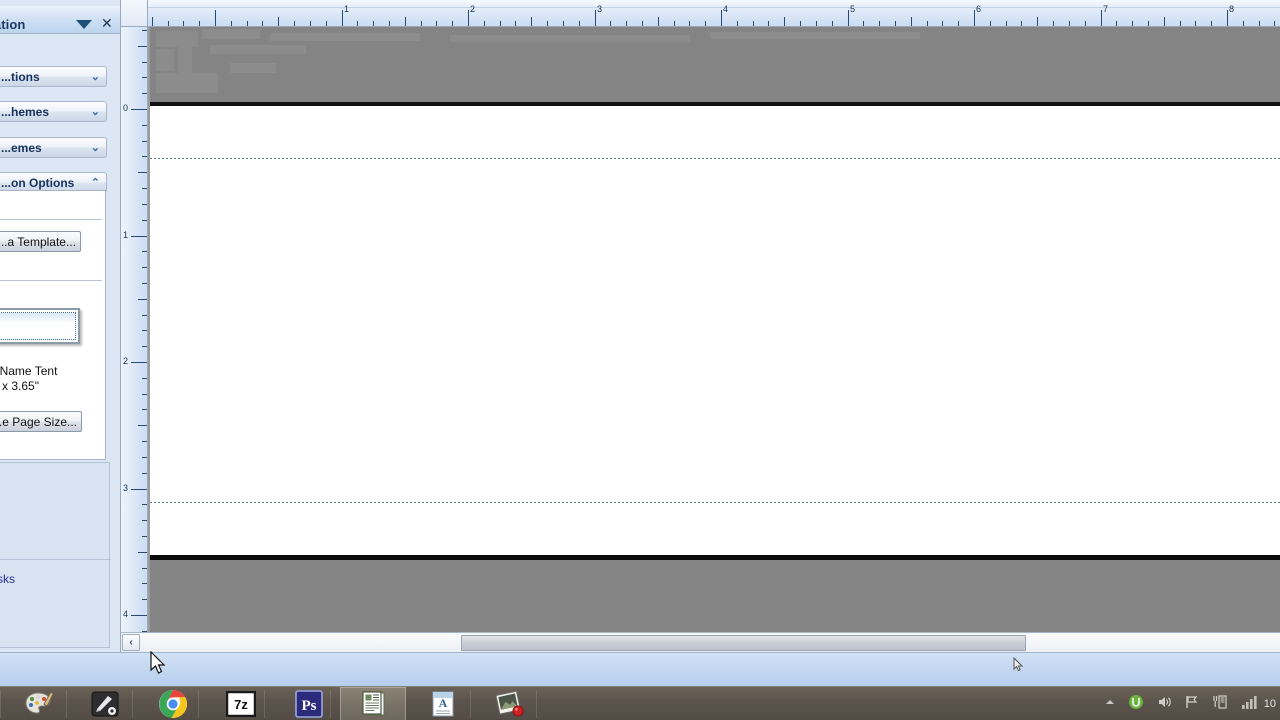 Image resolution: width=1280 pixels, height=720 pixels. I want to click on caret-down-icon, so click(84, 24).